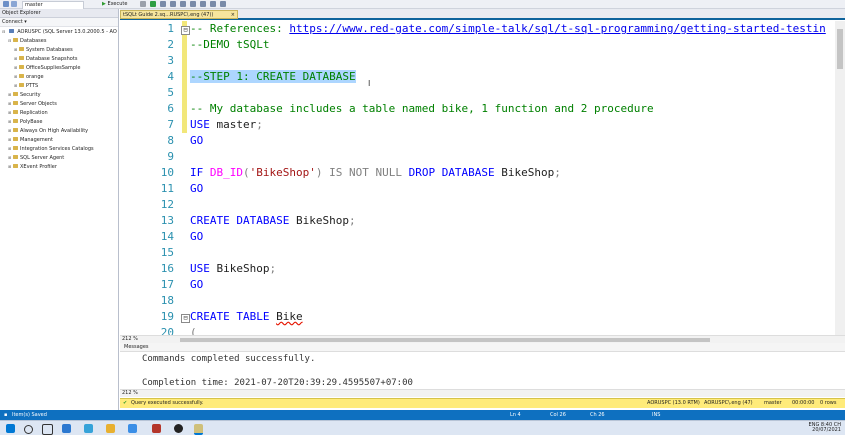  I want to click on tree-item-label: Server Objects, so click(38, 104).